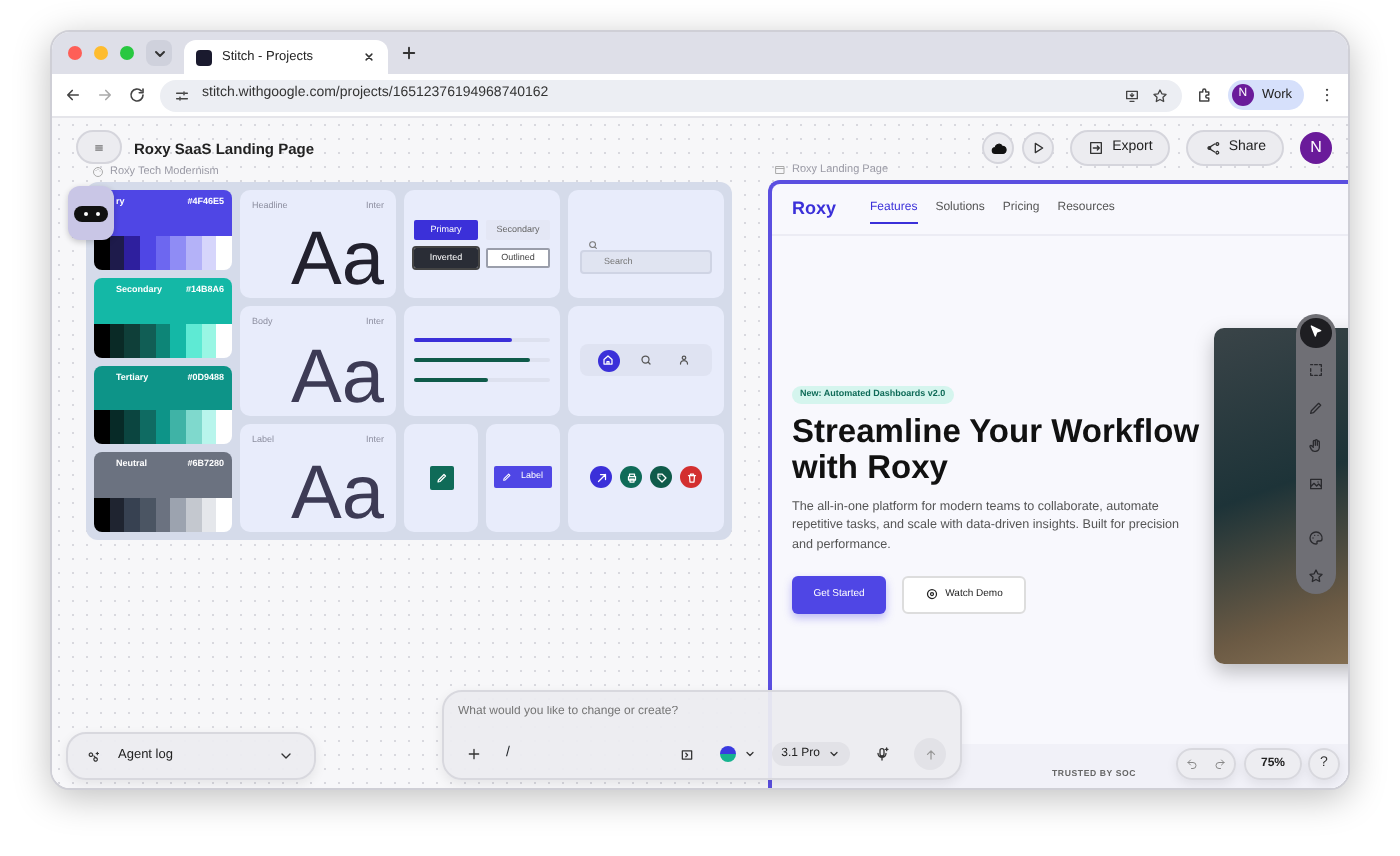 The height and width of the screenshot is (856, 1400). What do you see at coordinates (814, 208) in the screenshot?
I see `brand-logo: Roxy` at bounding box center [814, 208].